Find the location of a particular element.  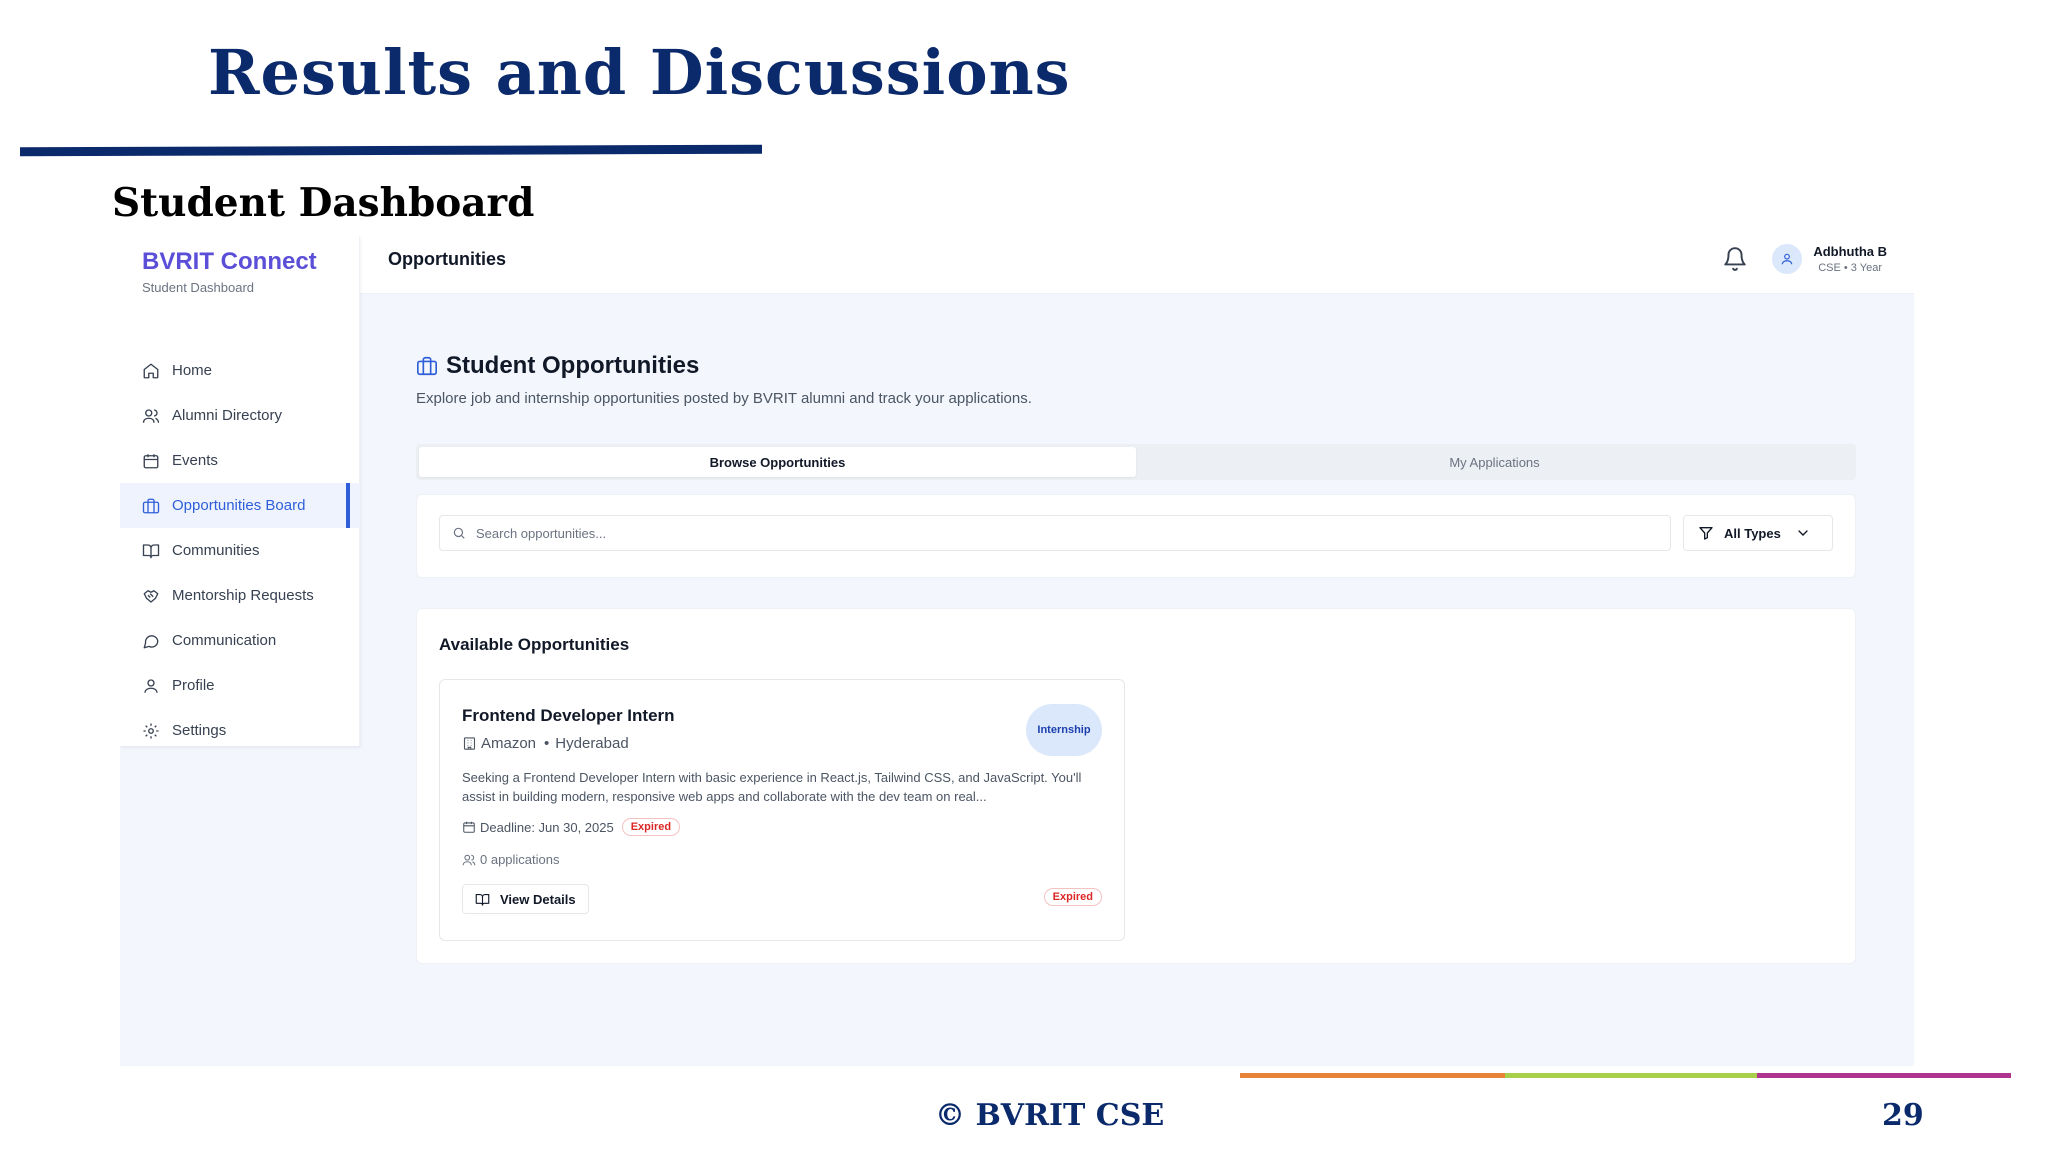

section-title: Available Opportunities is located at coordinates (534, 644).